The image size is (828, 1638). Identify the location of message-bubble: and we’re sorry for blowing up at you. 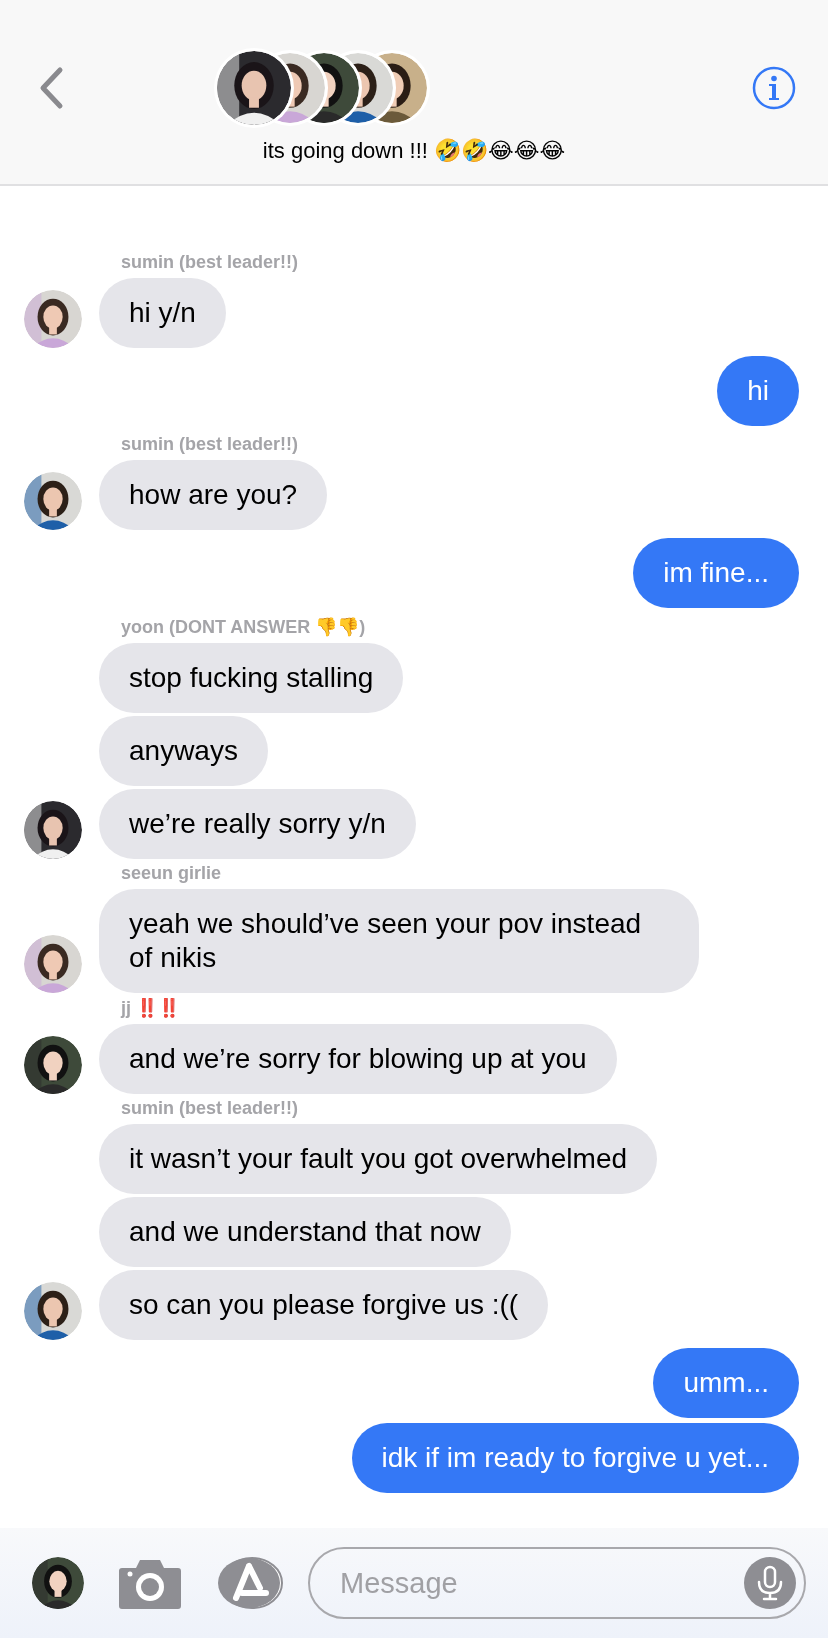
(358, 1059).